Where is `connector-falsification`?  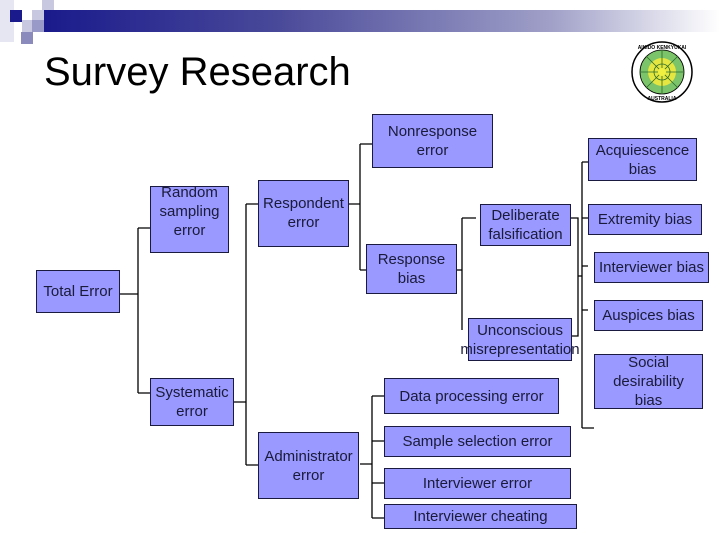
connector-falsification is located at coordinates (576, 277).